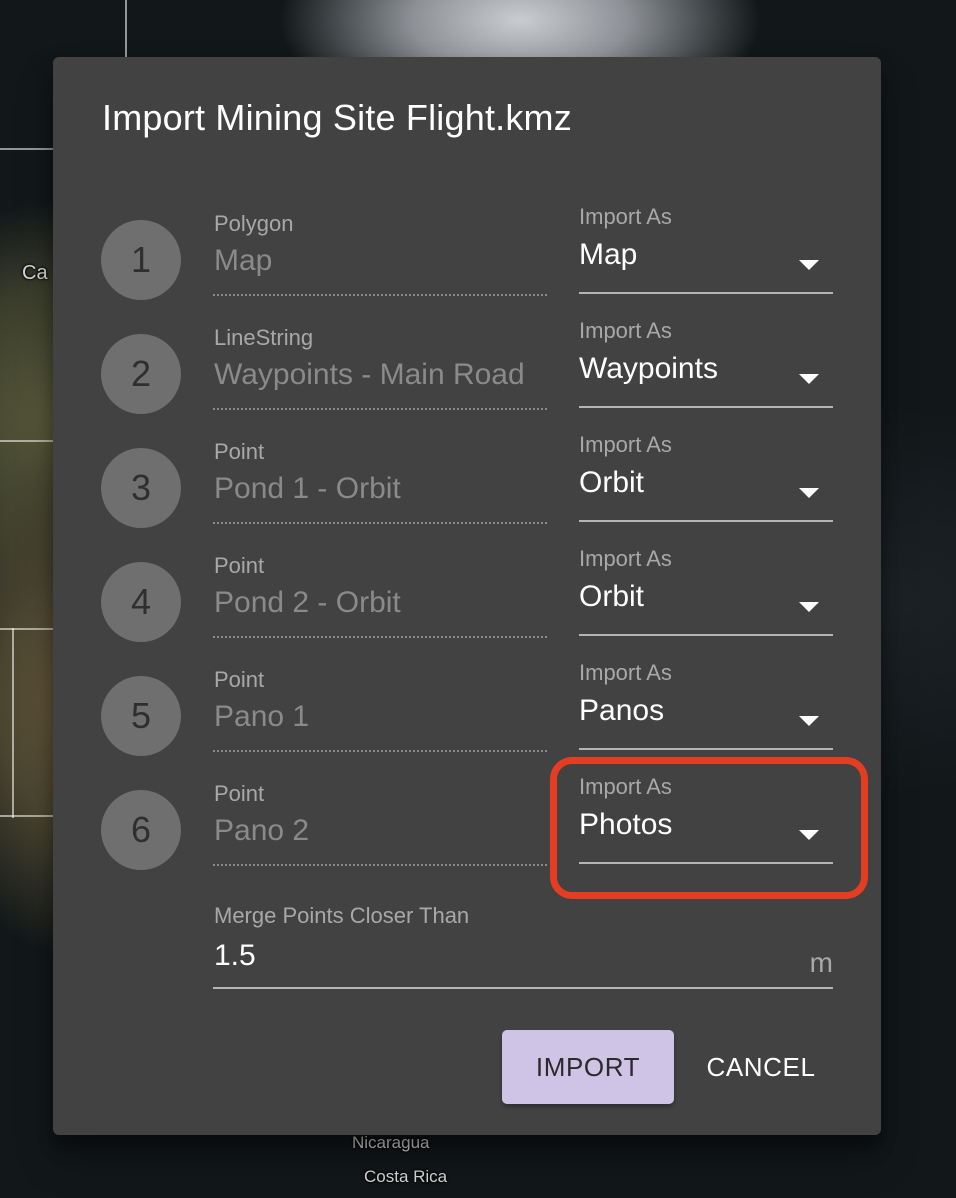 Image resolution: width=956 pixels, height=1198 pixels. I want to click on feature-name-field: LineString Waypoints - Main Road, so click(380, 359).